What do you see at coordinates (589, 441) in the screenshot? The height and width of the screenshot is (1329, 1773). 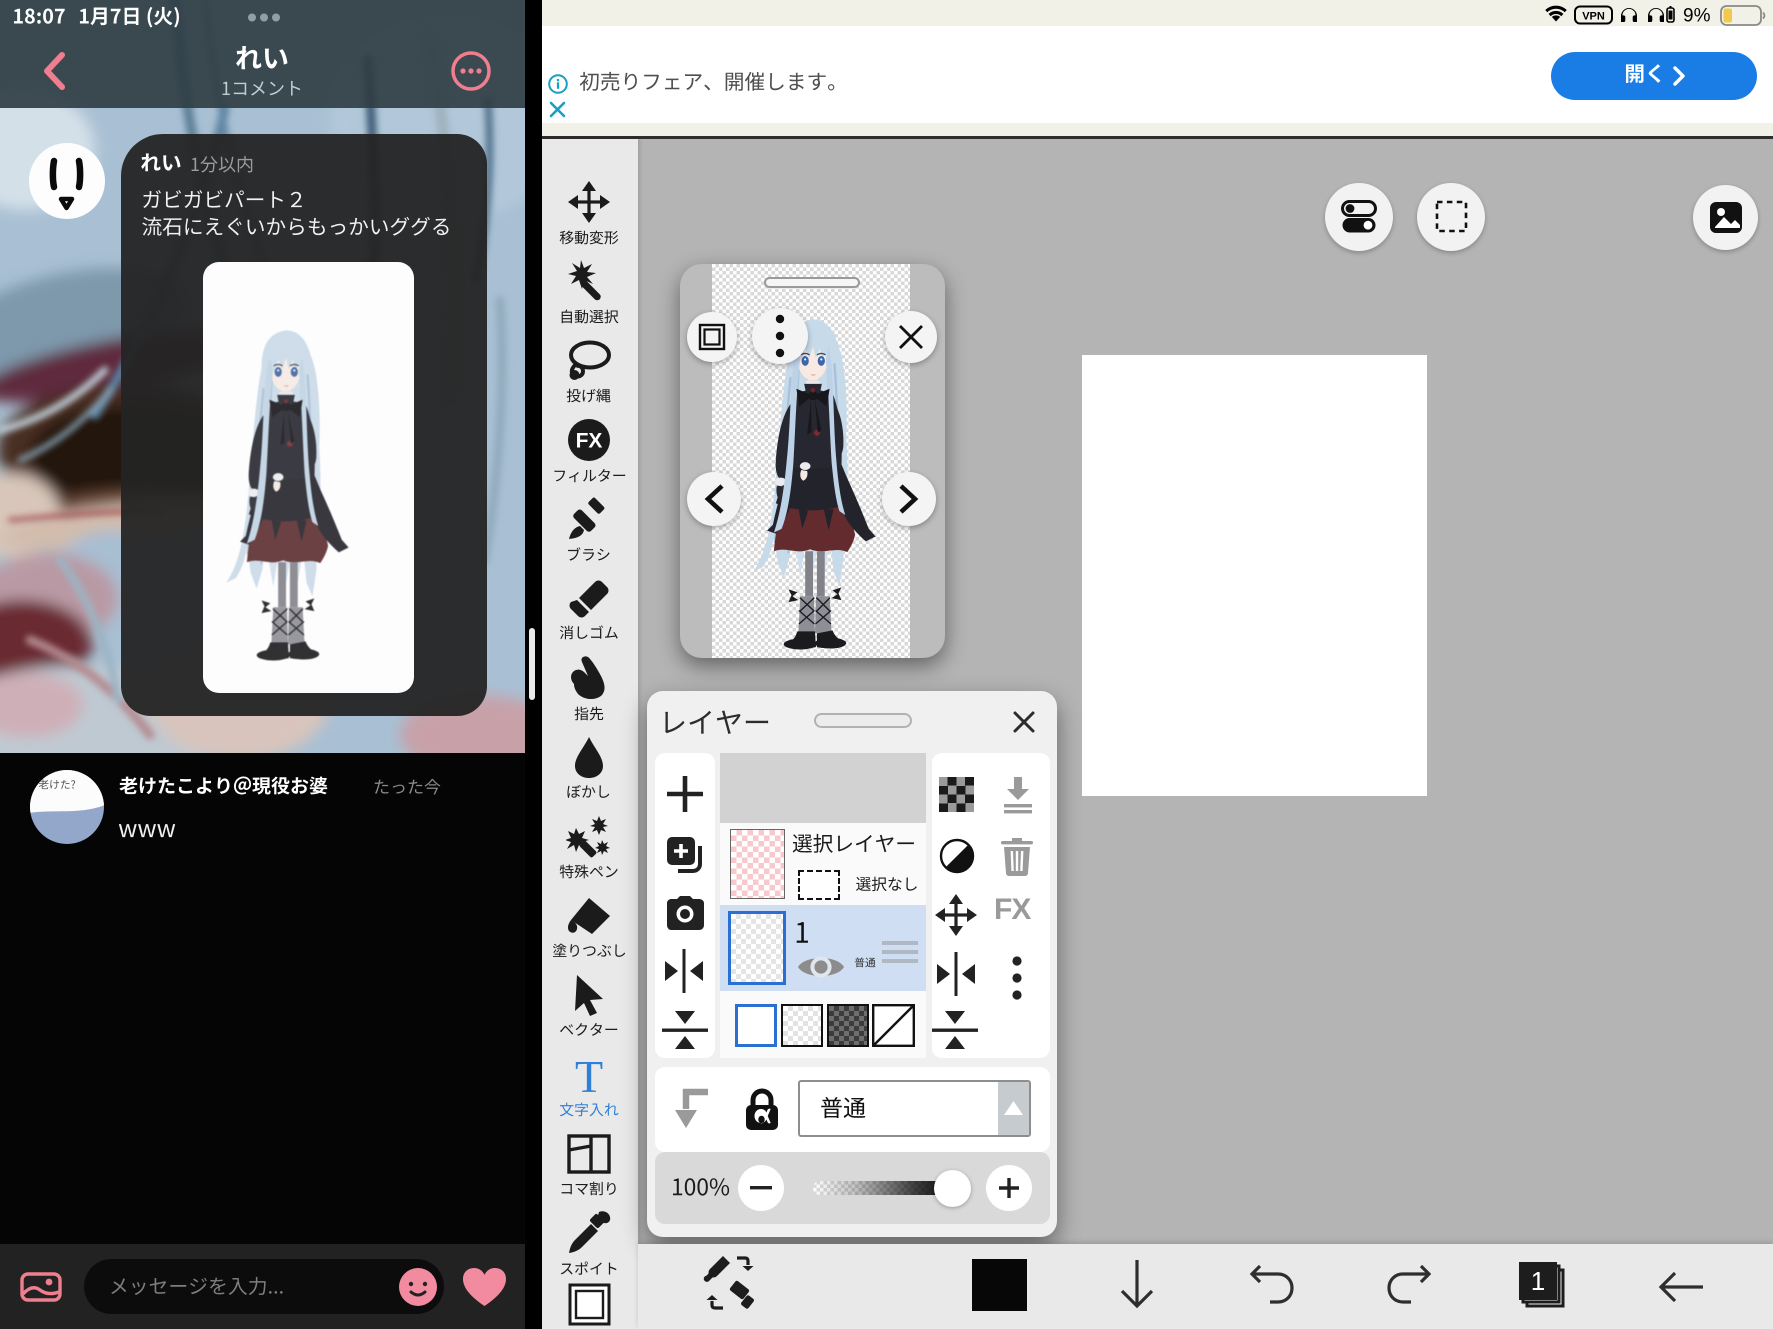 I see `svg-text: FX` at bounding box center [589, 441].